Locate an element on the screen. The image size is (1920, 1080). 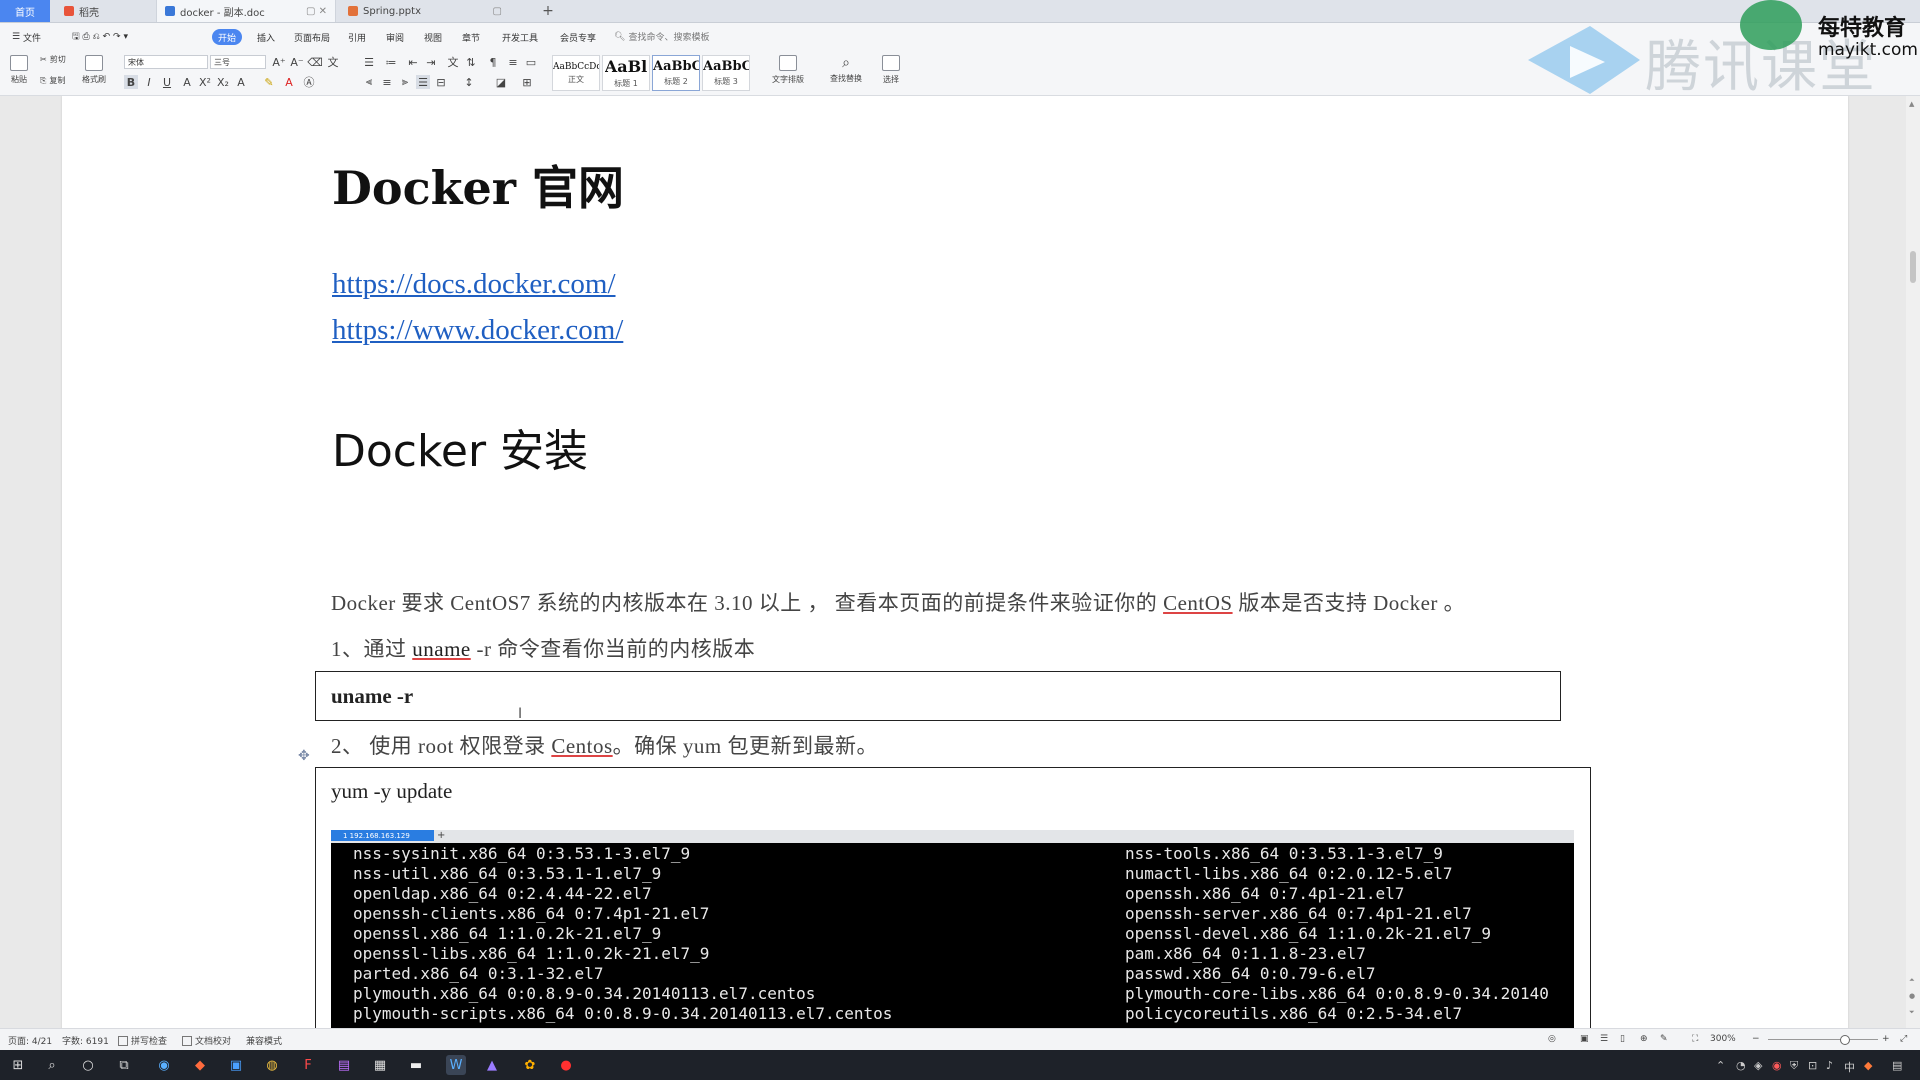
style-normal: AaBbCcDd 正文 is located at coordinates (576, 73).